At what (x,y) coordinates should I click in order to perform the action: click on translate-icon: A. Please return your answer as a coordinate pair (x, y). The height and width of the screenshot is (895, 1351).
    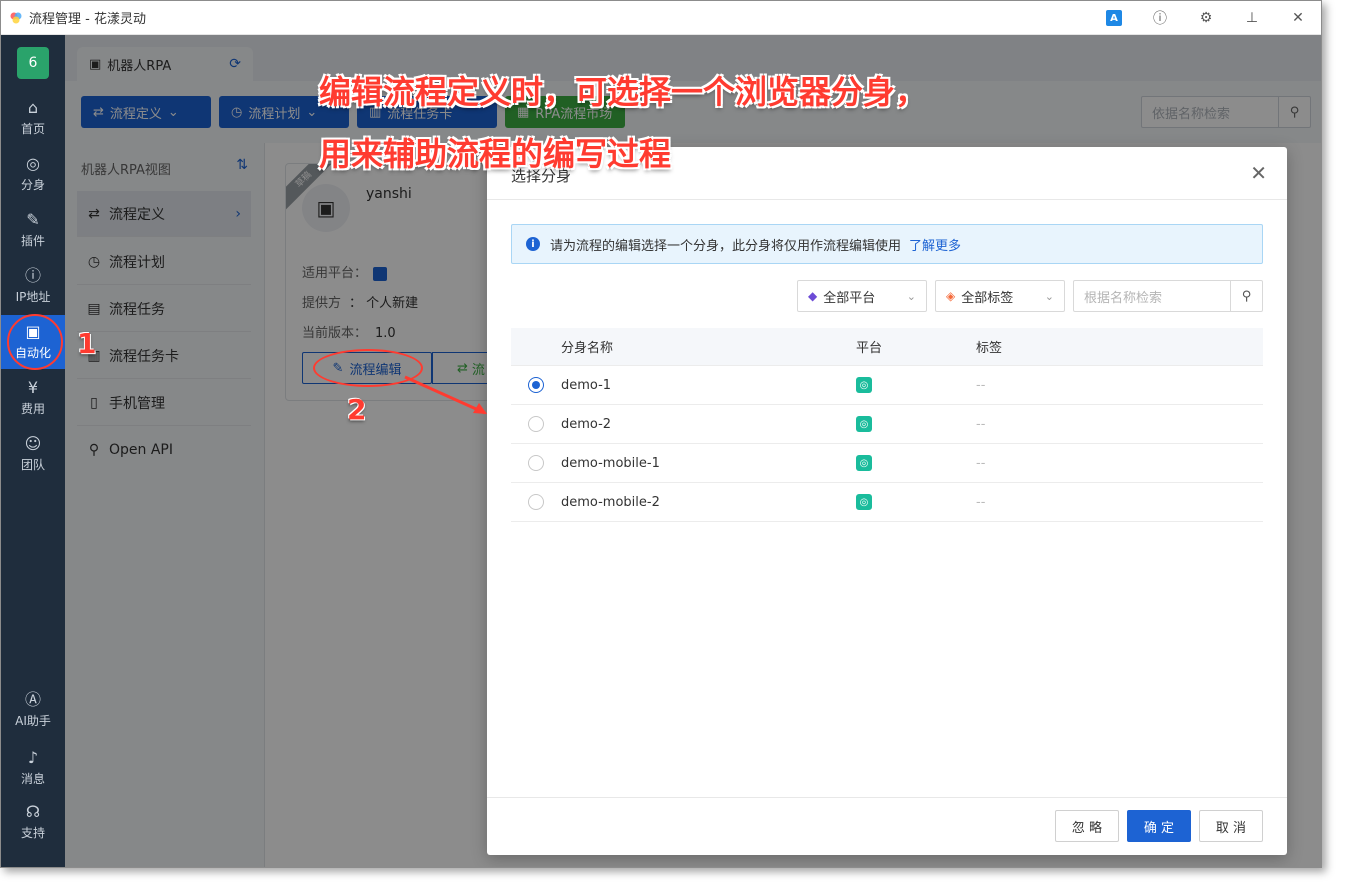
    Looking at the image, I should click on (1114, 18).